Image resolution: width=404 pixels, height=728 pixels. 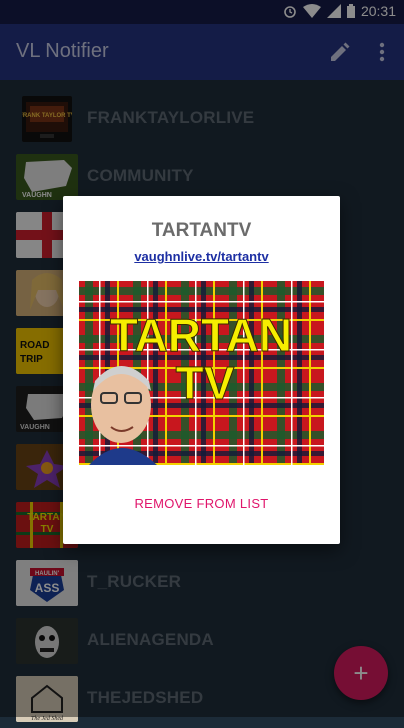 I want to click on dialog-title: TARTANTV, so click(x=201, y=230).